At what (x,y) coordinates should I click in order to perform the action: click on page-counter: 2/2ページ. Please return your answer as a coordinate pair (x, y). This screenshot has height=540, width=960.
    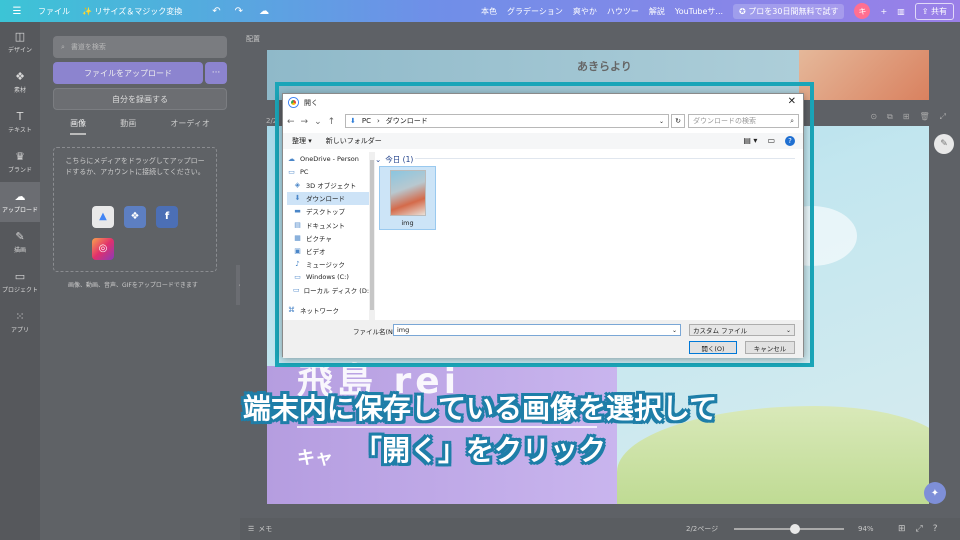
    Looking at the image, I should click on (702, 529).